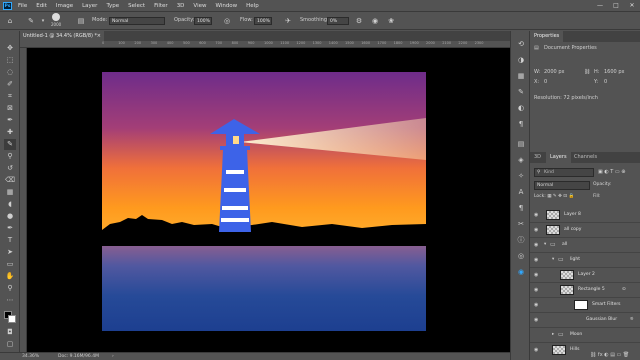 The image size is (640, 360). What do you see at coordinates (572, 214) in the screenshot?
I see `layer-name: Layer 8` at bounding box center [572, 214].